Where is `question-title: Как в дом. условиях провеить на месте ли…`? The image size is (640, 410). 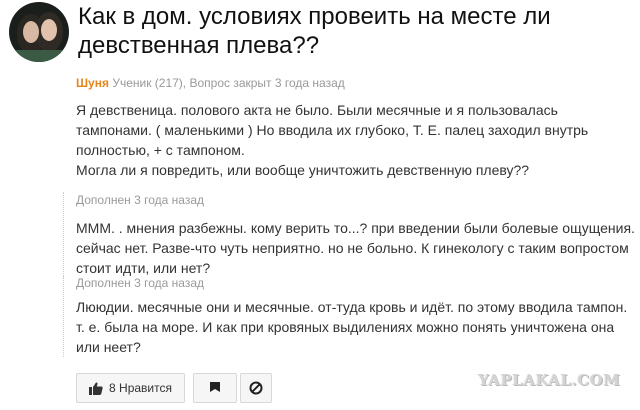 question-title: Как в дом. условиях провеить на месте ли… is located at coordinates (314, 31).